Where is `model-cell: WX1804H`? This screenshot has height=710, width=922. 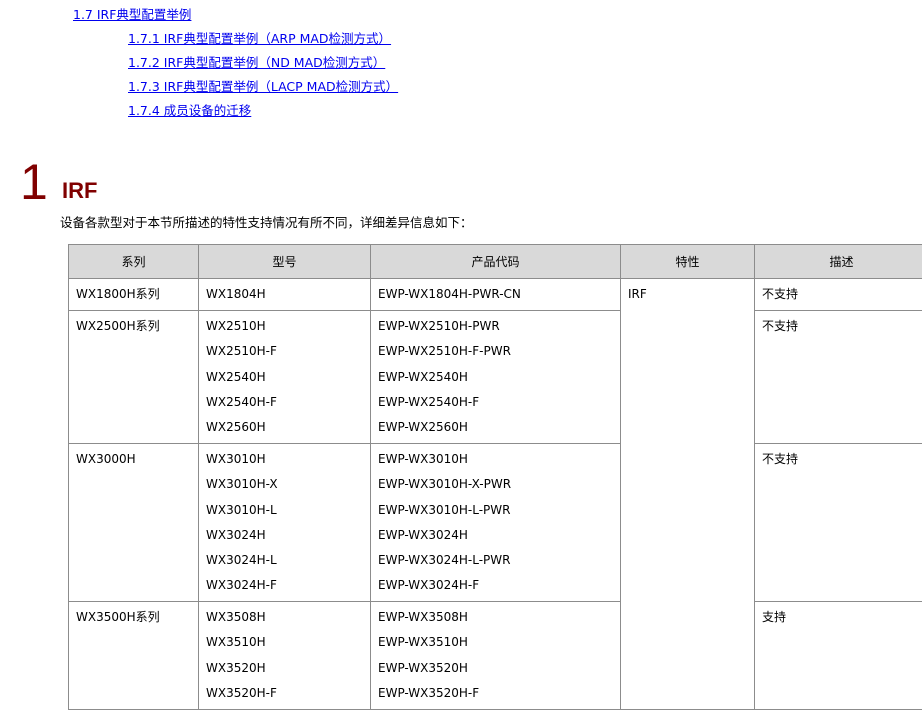
model-cell: WX1804H is located at coordinates (285, 295).